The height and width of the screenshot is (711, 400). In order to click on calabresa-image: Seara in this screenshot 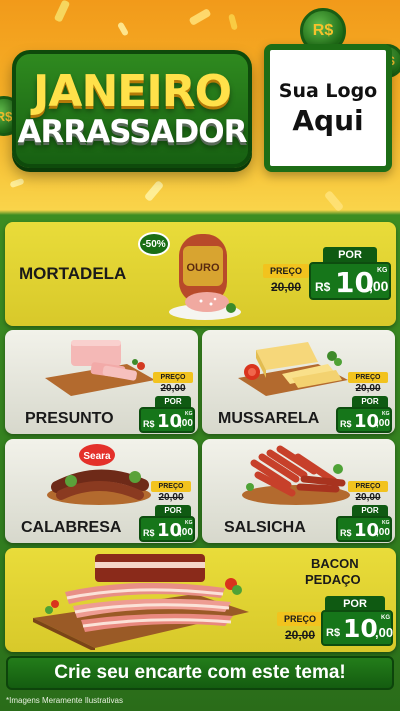, I will do `click(99, 474)`.